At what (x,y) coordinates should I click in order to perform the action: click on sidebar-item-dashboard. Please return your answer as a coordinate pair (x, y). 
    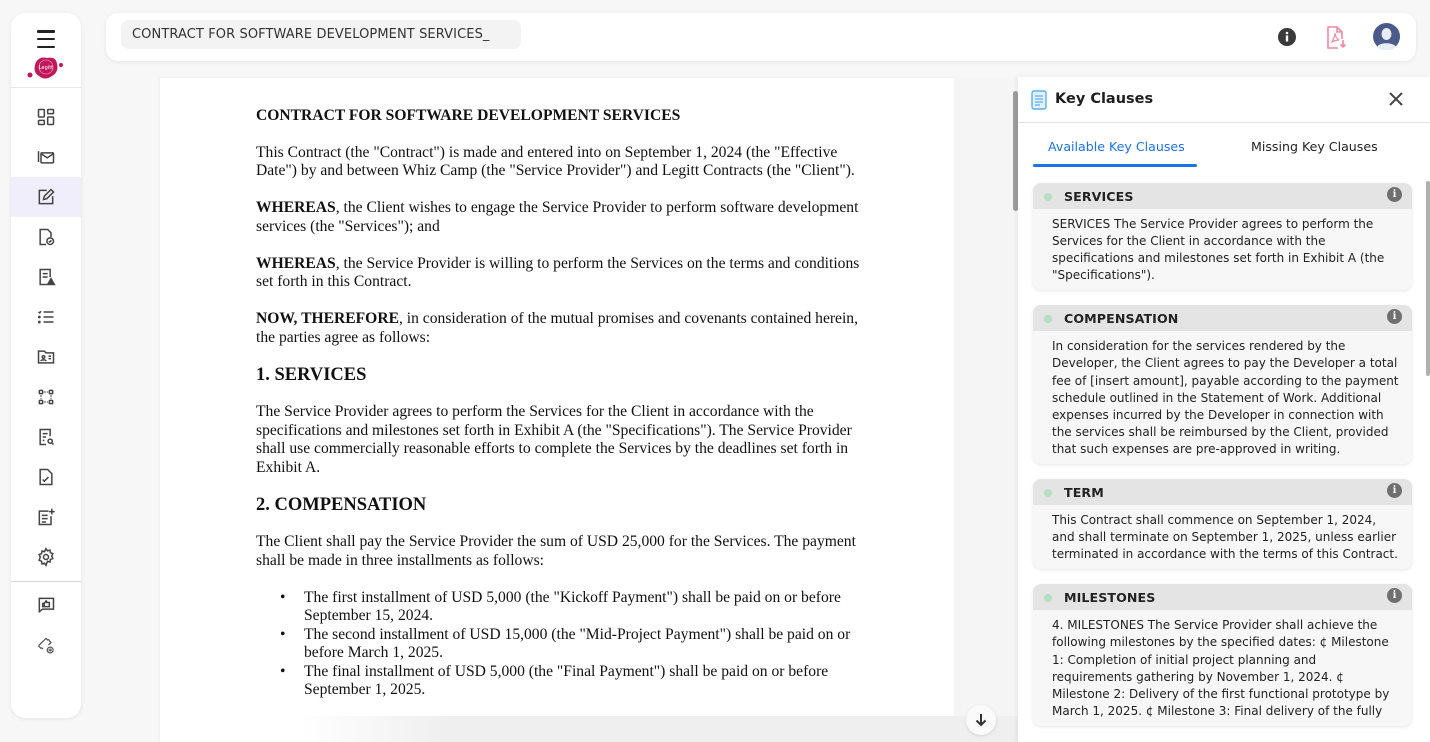
    Looking at the image, I should click on (46, 117).